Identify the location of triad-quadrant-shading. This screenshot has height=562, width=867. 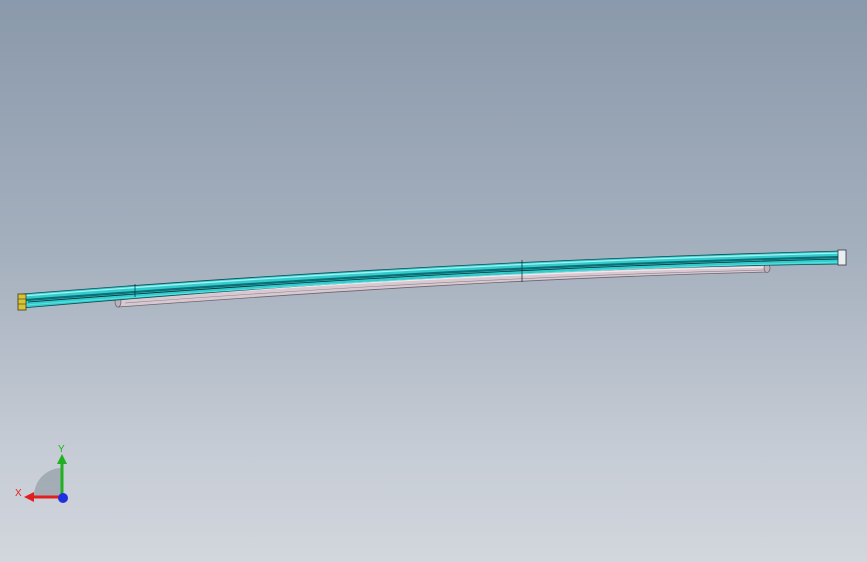
(47, 482).